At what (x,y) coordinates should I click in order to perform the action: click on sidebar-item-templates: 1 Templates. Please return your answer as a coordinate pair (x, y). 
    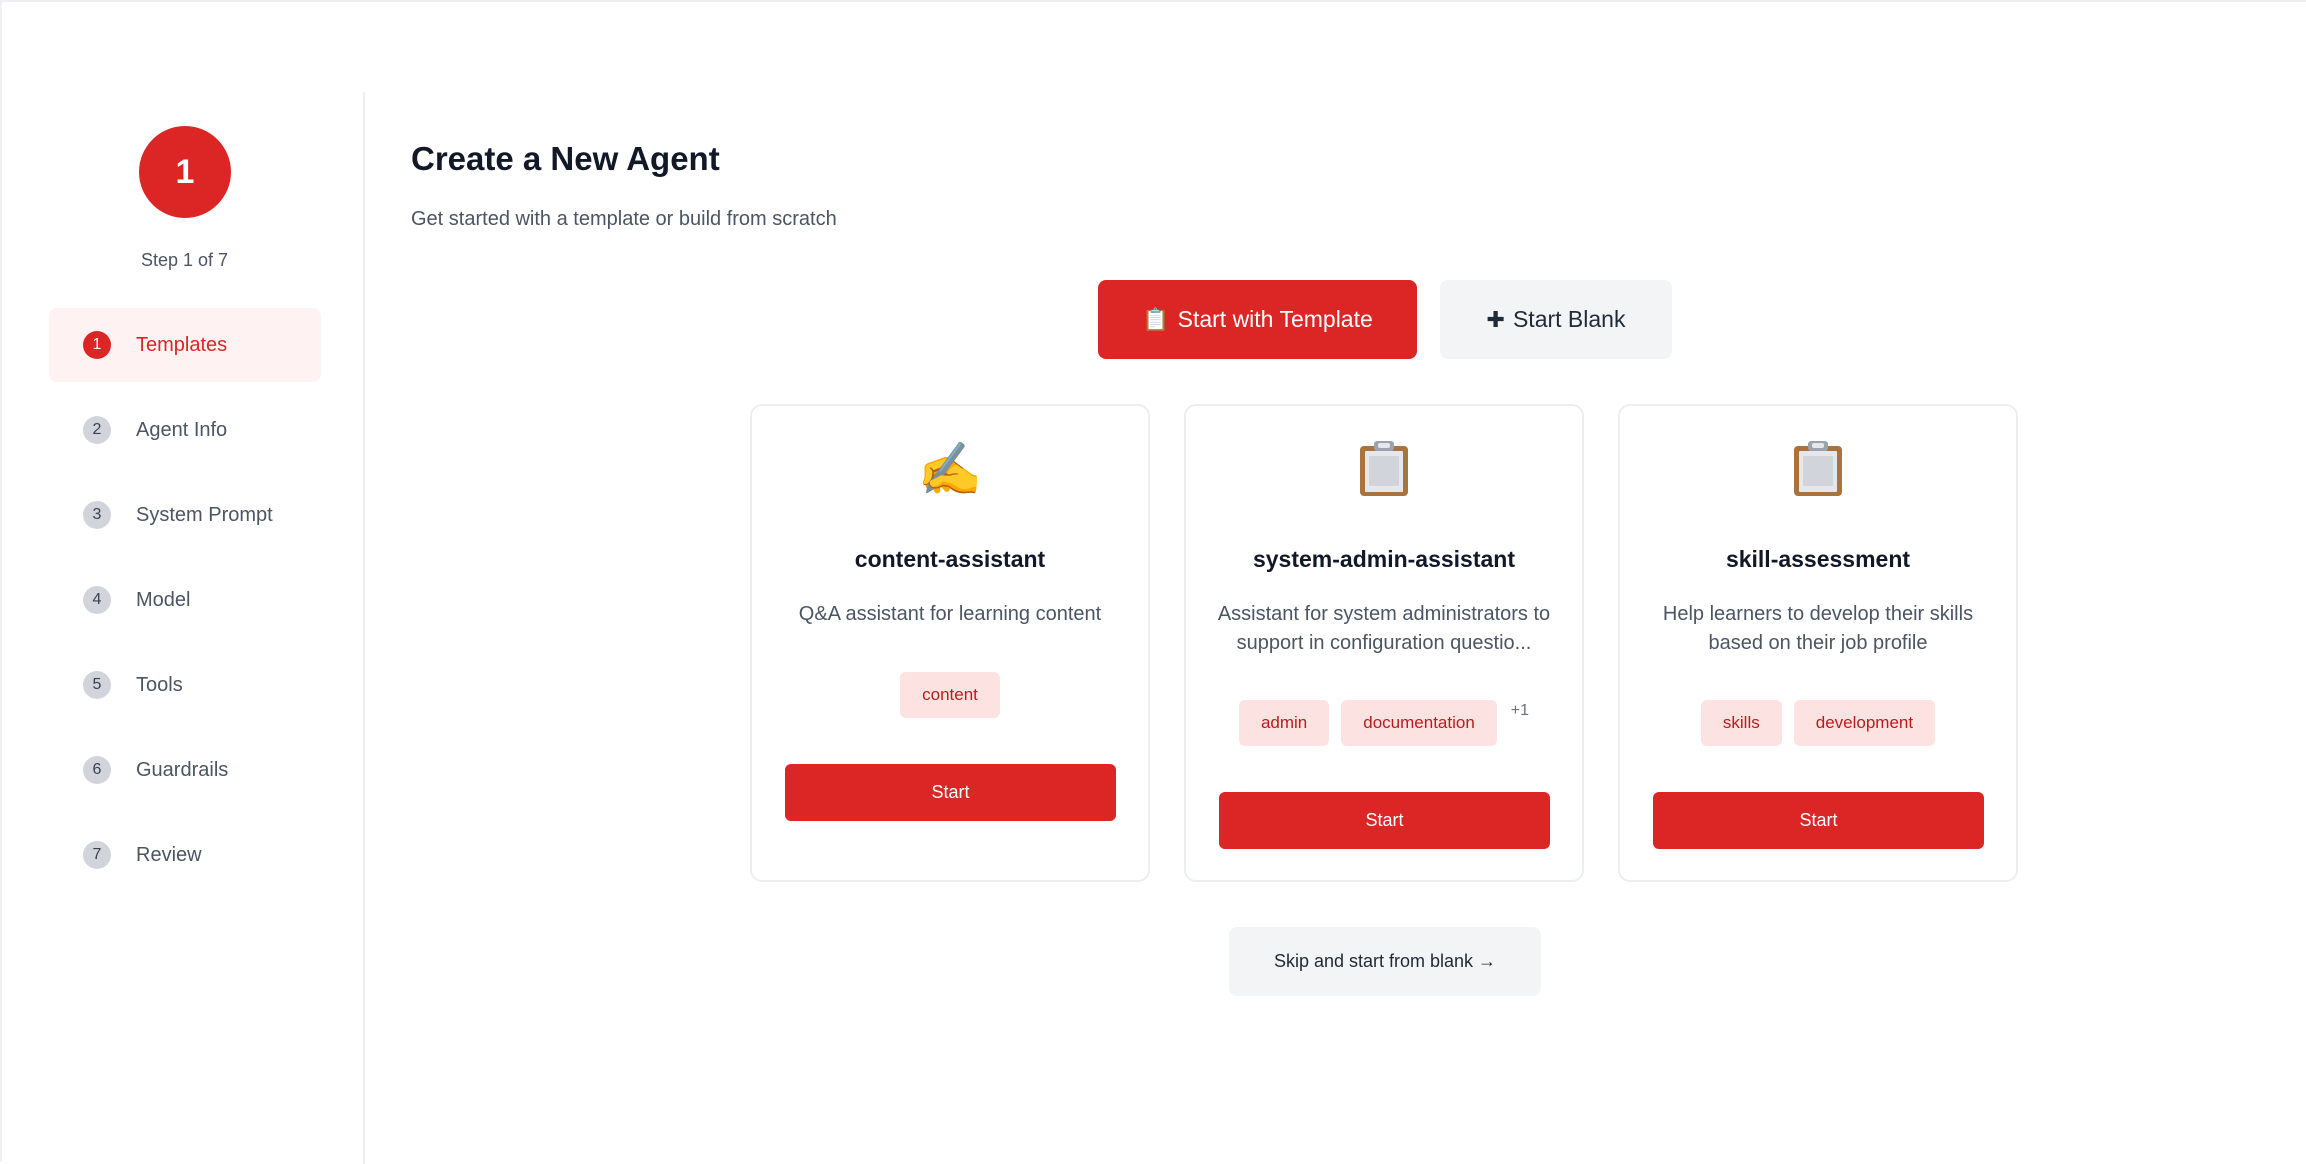
    Looking at the image, I should click on (185, 345).